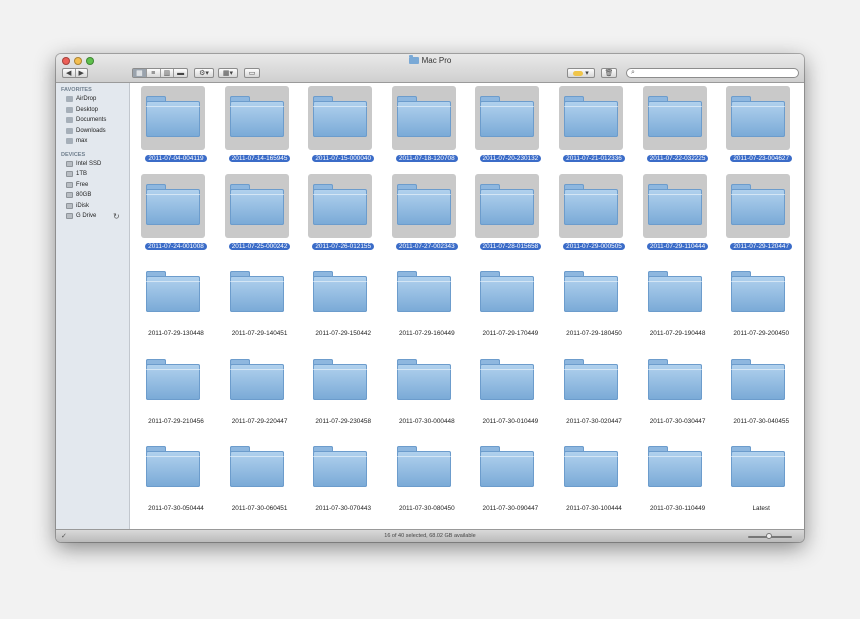 This screenshot has width=860, height=619. Describe the element at coordinates (168, 73) in the screenshot. I see `column-view-button: ▥` at that location.